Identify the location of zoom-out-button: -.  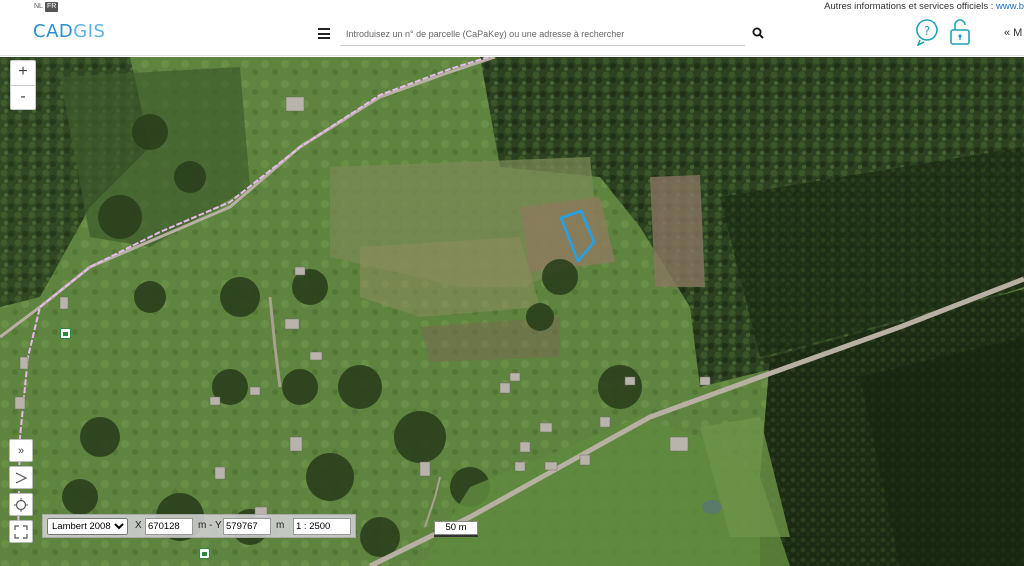
(23, 97).